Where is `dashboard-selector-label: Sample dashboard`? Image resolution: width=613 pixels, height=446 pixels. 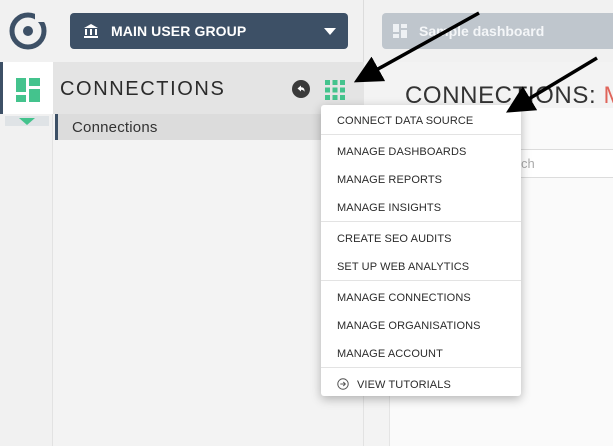 dashboard-selector-label: Sample dashboard is located at coordinates (482, 31).